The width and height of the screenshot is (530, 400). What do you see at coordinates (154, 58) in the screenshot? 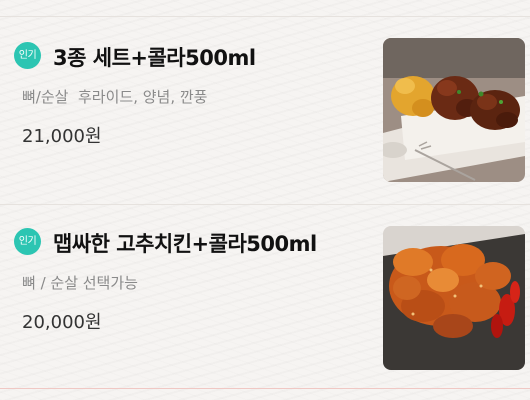
I see `menu-item-title: 3종 세트+콜라500ml` at bounding box center [154, 58].